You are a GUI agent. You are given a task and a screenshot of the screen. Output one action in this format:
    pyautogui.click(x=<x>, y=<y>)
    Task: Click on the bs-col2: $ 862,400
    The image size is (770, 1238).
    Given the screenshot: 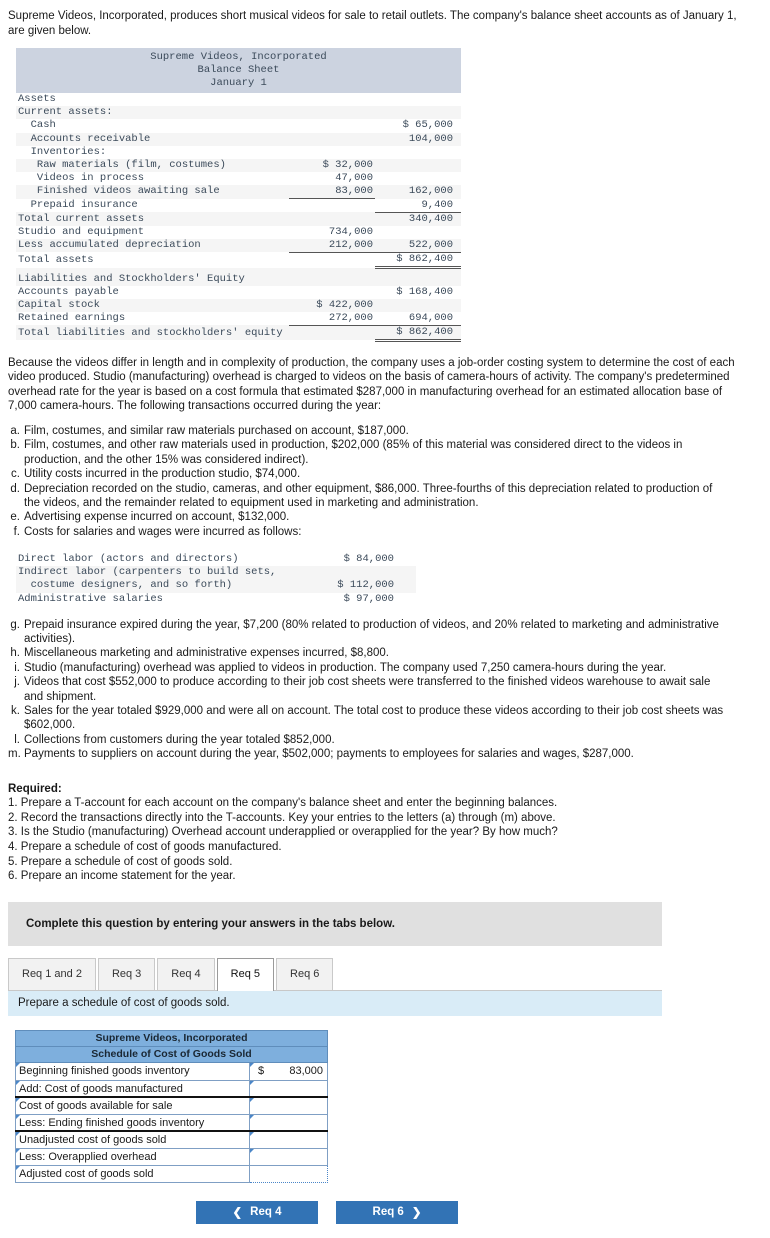 What is the action you would take?
    pyautogui.click(x=418, y=261)
    